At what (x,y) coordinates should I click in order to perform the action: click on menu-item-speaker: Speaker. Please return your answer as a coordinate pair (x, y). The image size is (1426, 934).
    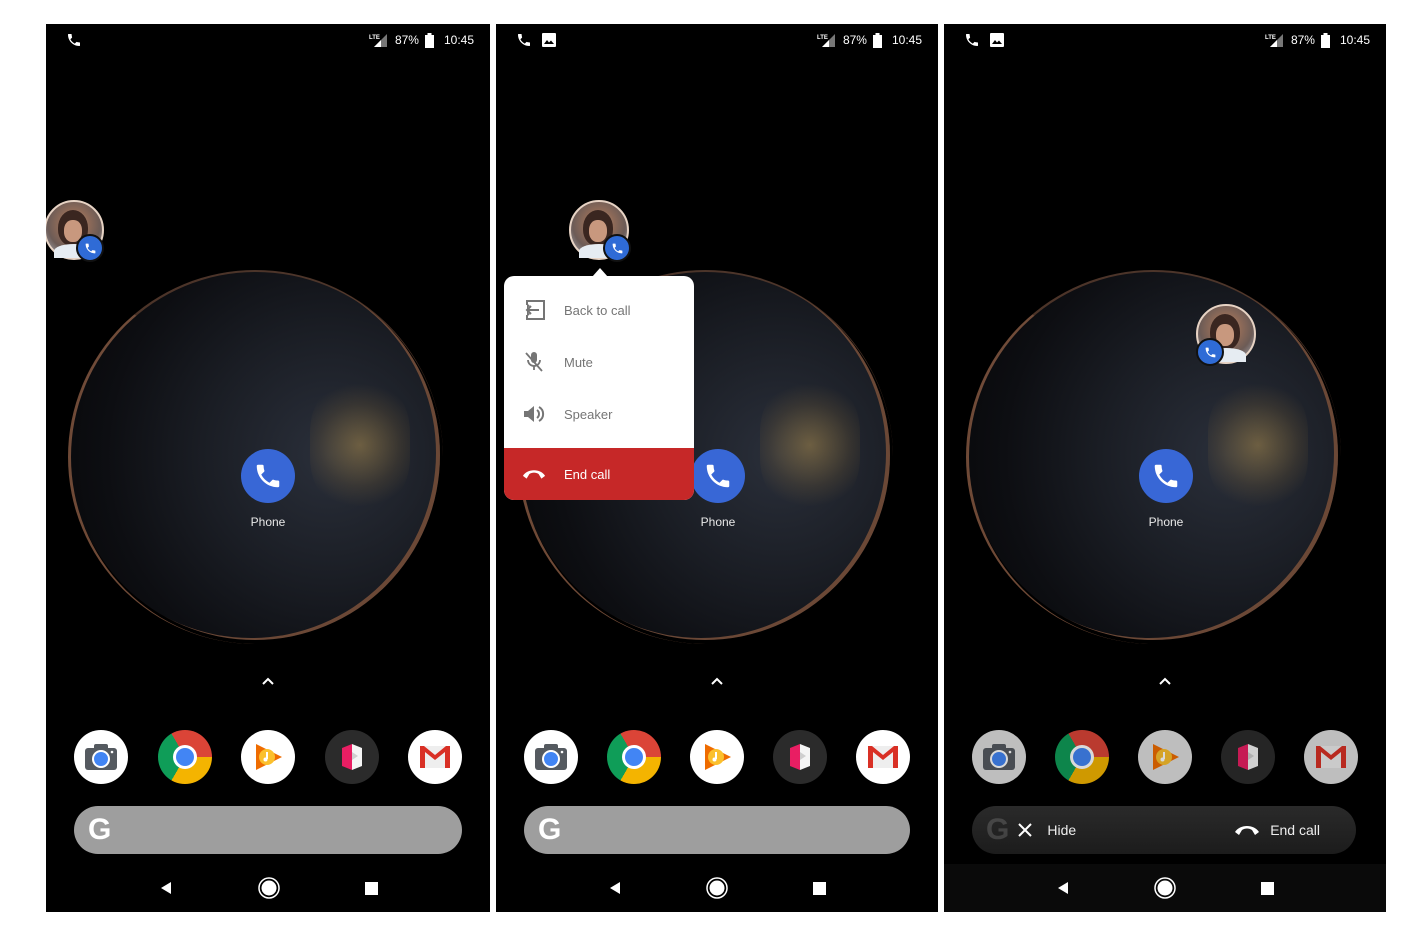
    Looking at the image, I should click on (599, 414).